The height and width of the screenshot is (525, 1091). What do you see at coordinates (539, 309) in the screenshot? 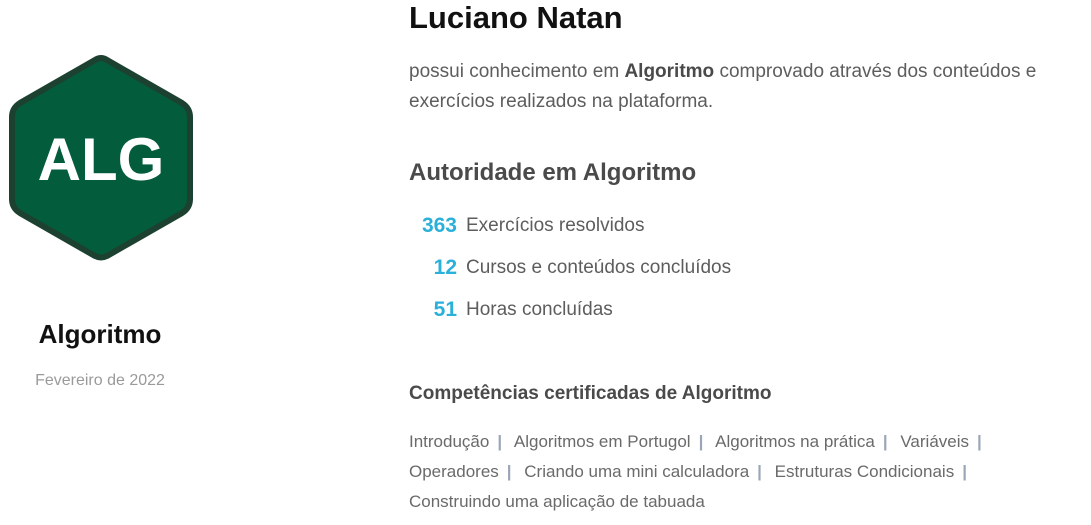
I see `stat-label: Horas concluídas` at bounding box center [539, 309].